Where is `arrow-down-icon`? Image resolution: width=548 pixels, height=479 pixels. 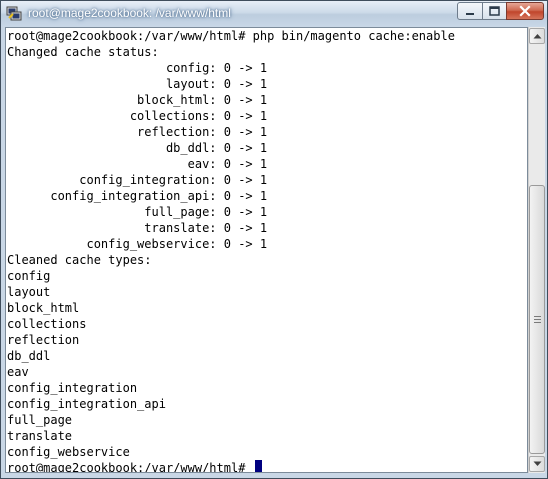
arrow-down-icon is located at coordinates (537, 463).